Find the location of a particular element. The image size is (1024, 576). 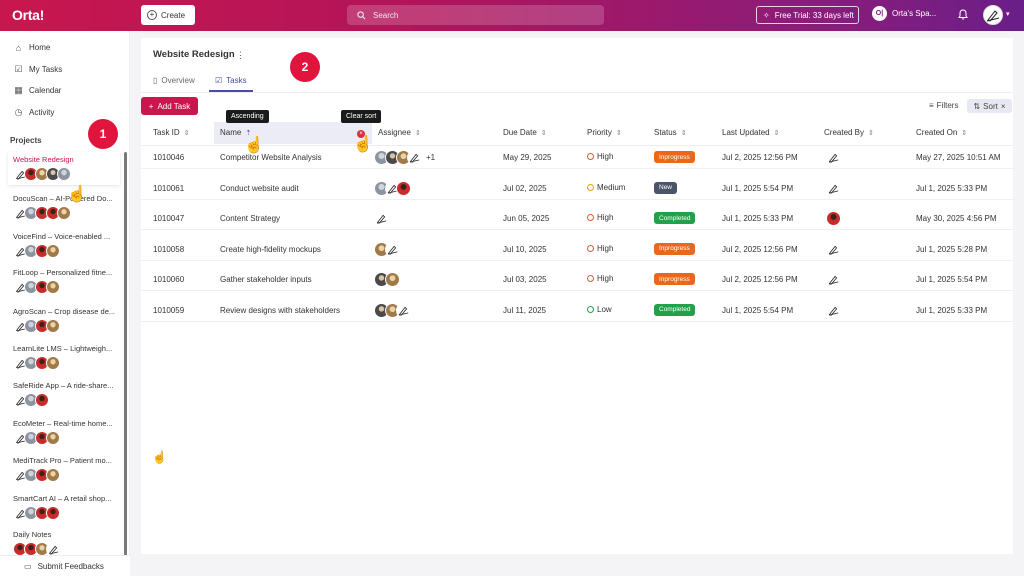

project-name: Website Redesign is located at coordinates (43, 159).